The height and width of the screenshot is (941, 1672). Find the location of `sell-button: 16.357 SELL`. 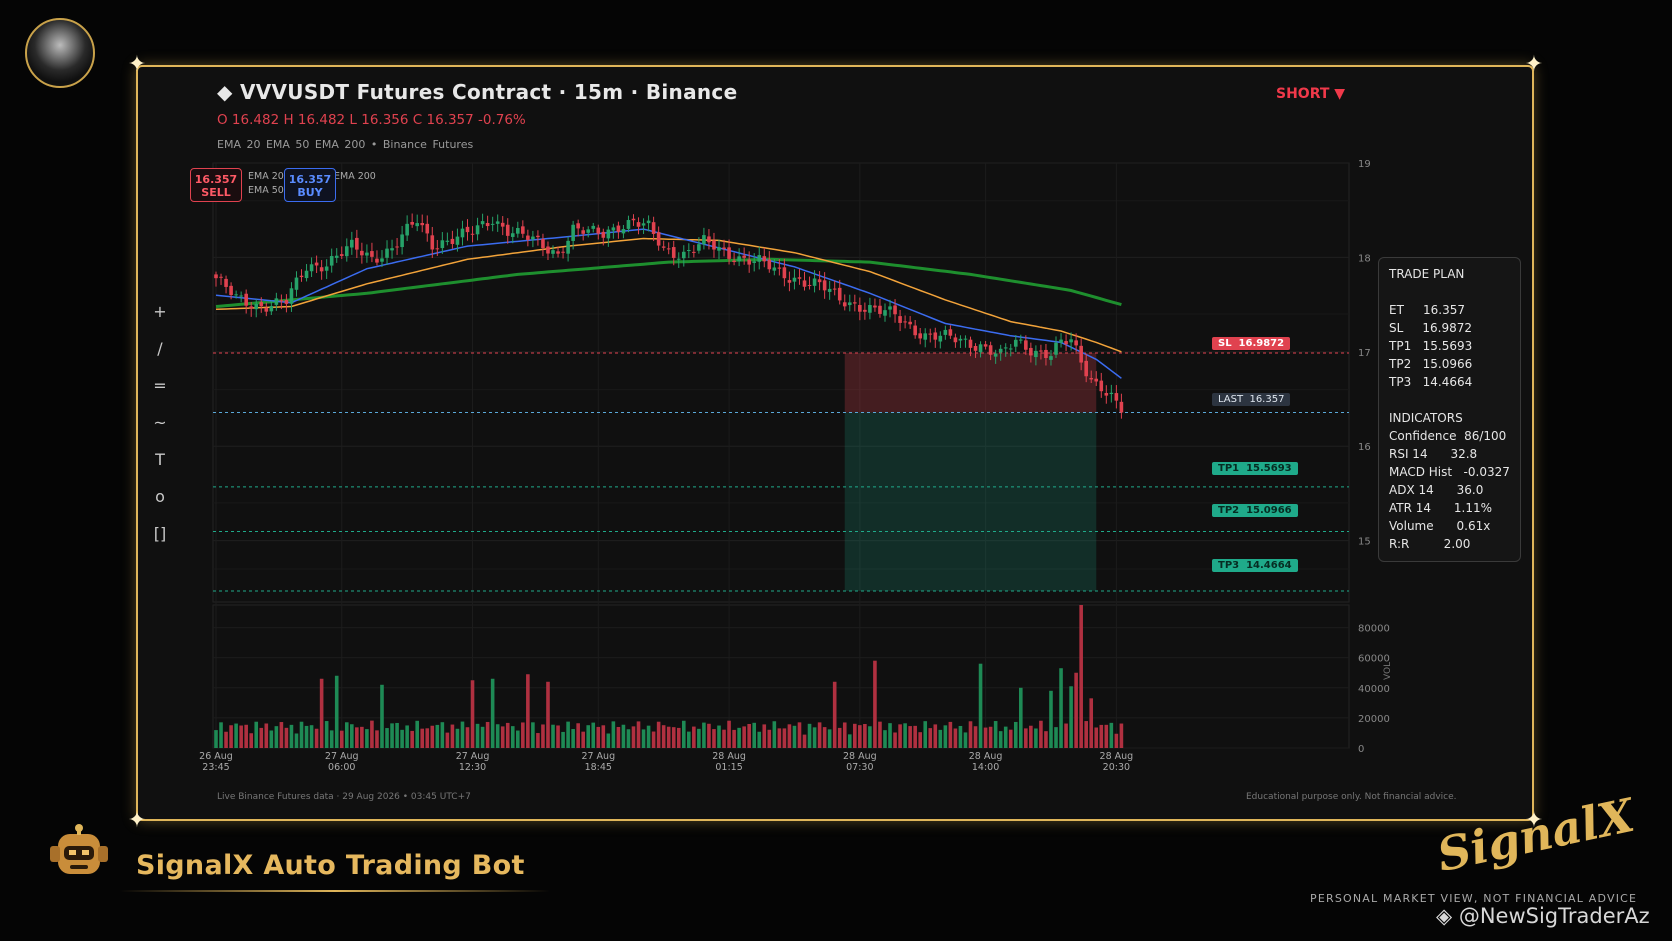

sell-button: 16.357 SELL is located at coordinates (216, 185).